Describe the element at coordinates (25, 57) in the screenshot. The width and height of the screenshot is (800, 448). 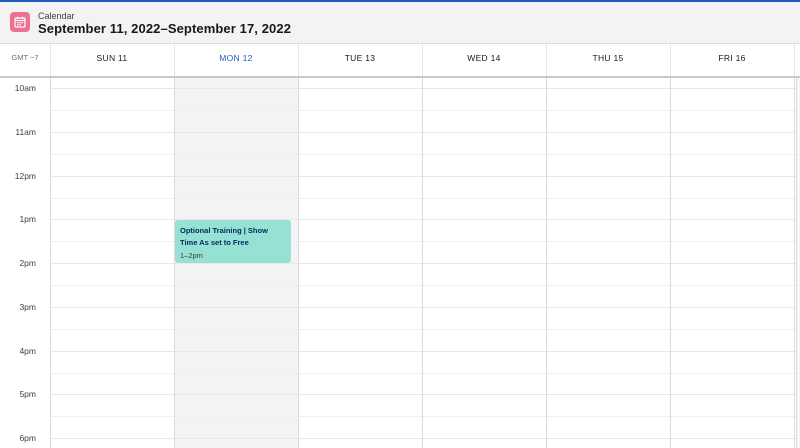
I see `timezone-label: GMT −7` at that location.